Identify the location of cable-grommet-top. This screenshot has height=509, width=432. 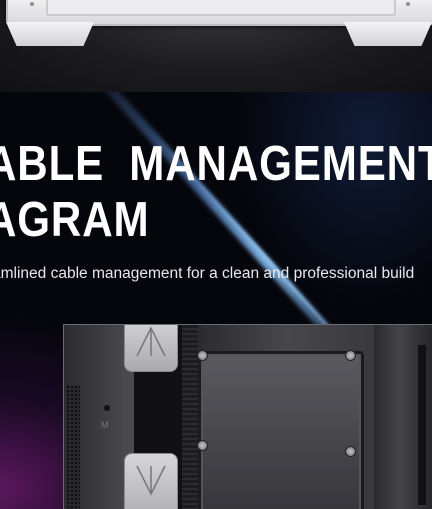
(151, 348).